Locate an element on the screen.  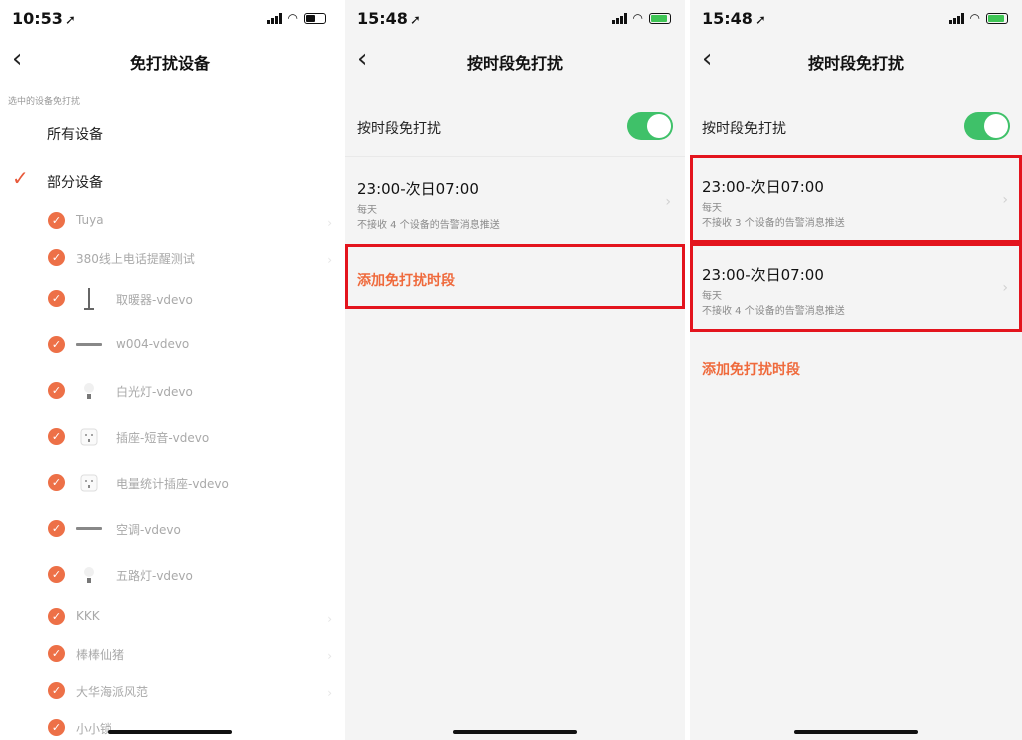
device-name: KKK is located at coordinates (88, 616).